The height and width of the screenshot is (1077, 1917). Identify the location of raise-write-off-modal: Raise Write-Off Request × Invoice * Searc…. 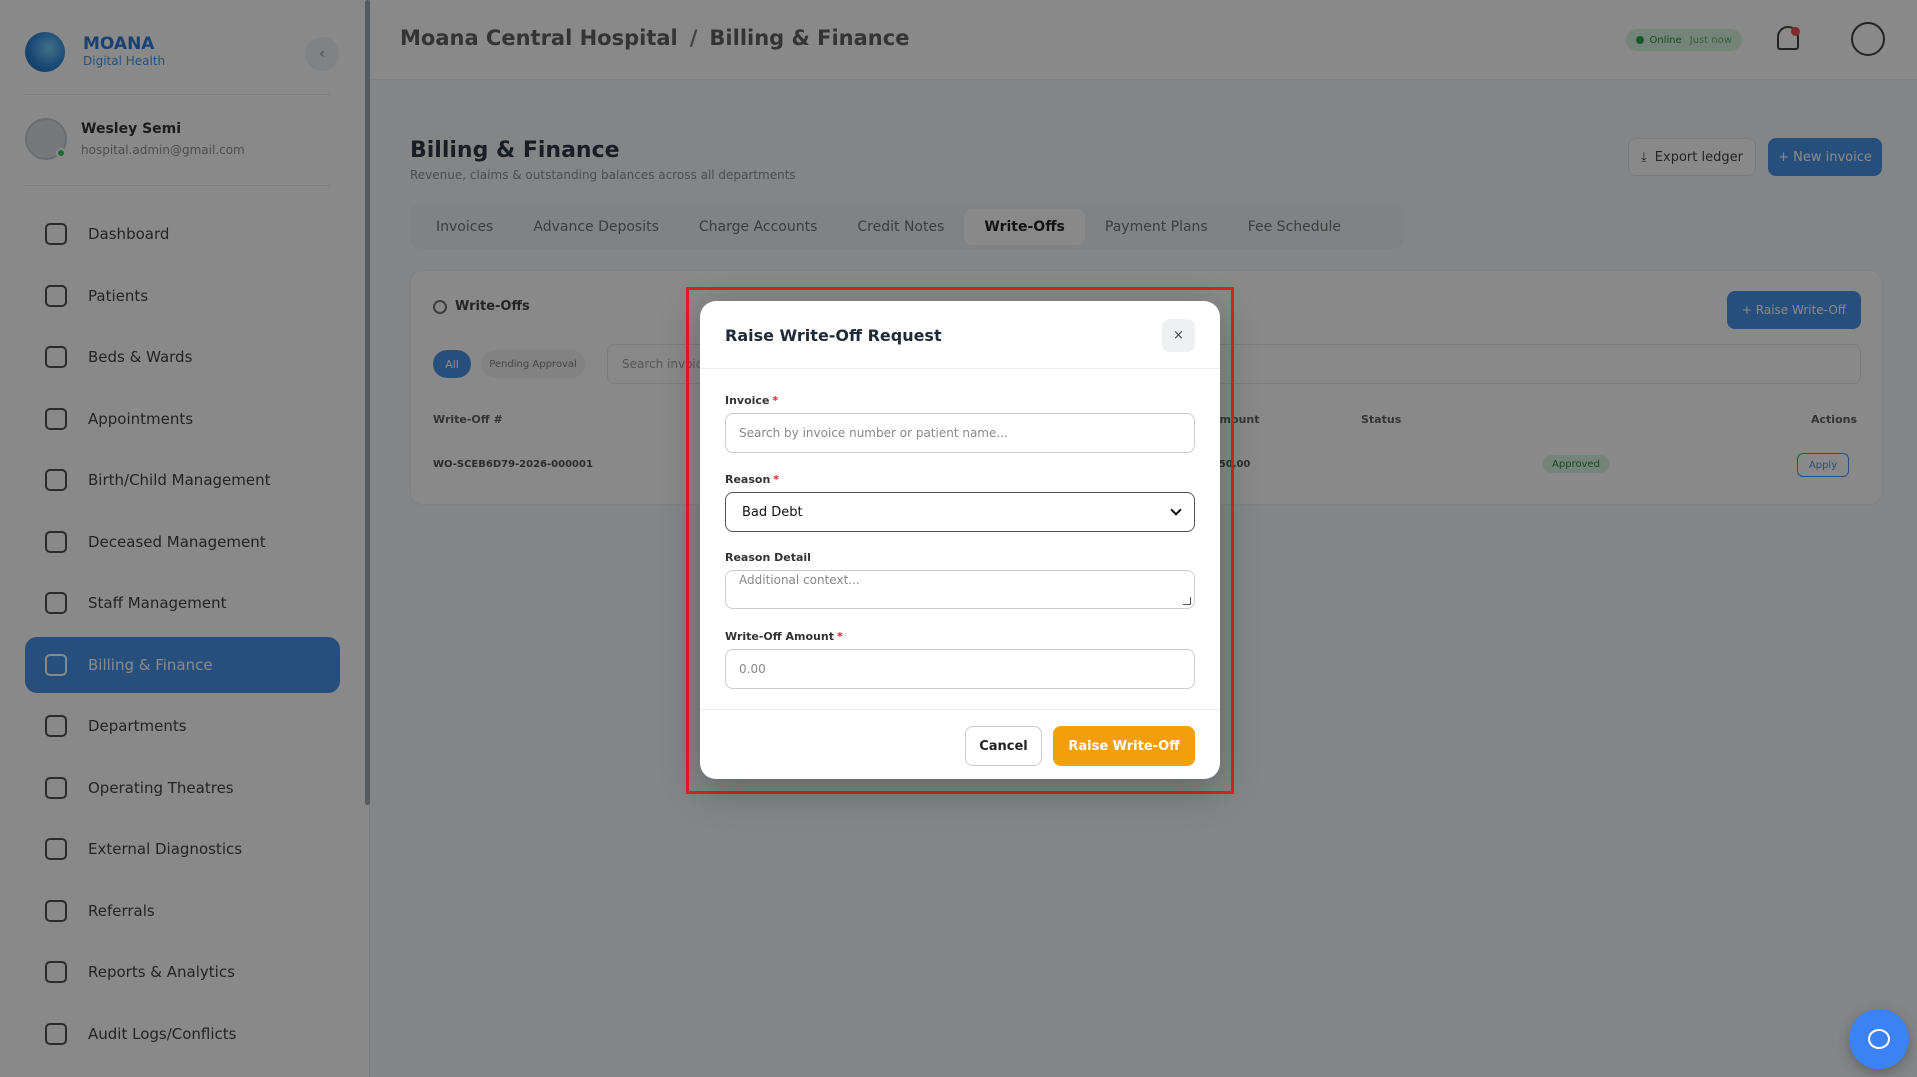
(960, 540).